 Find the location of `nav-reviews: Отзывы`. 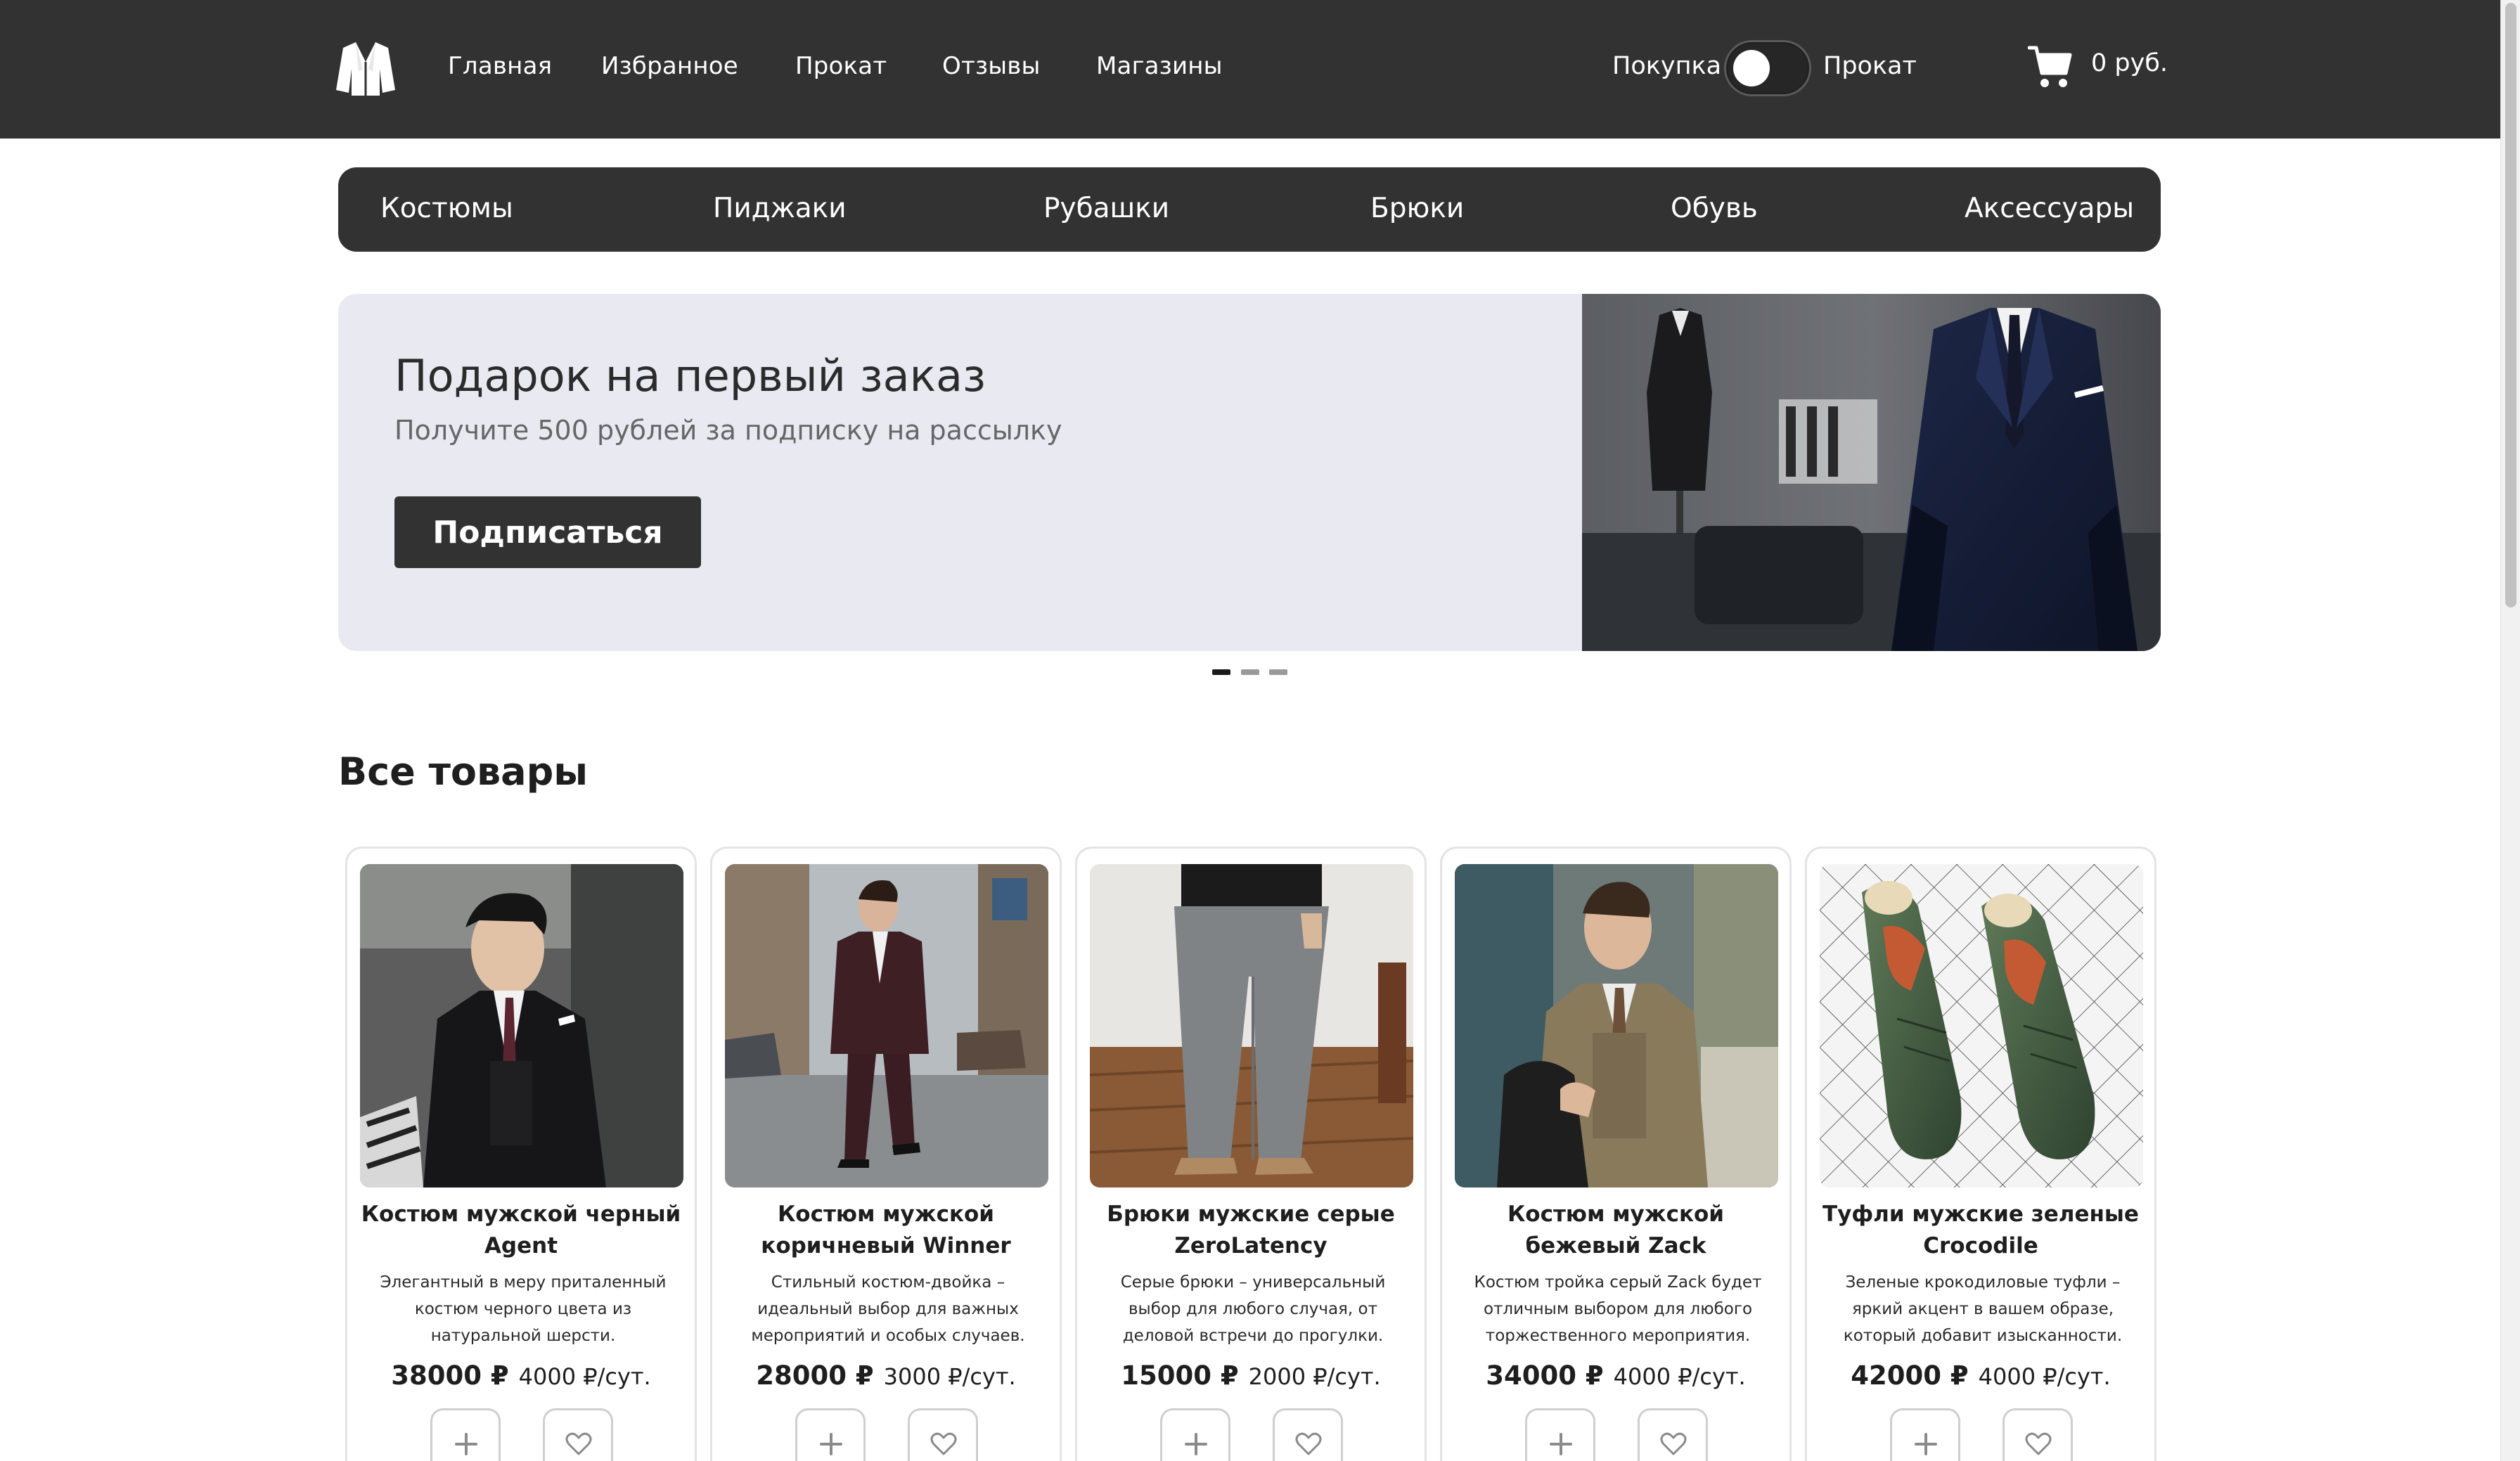

nav-reviews: Отзывы is located at coordinates (992, 66).